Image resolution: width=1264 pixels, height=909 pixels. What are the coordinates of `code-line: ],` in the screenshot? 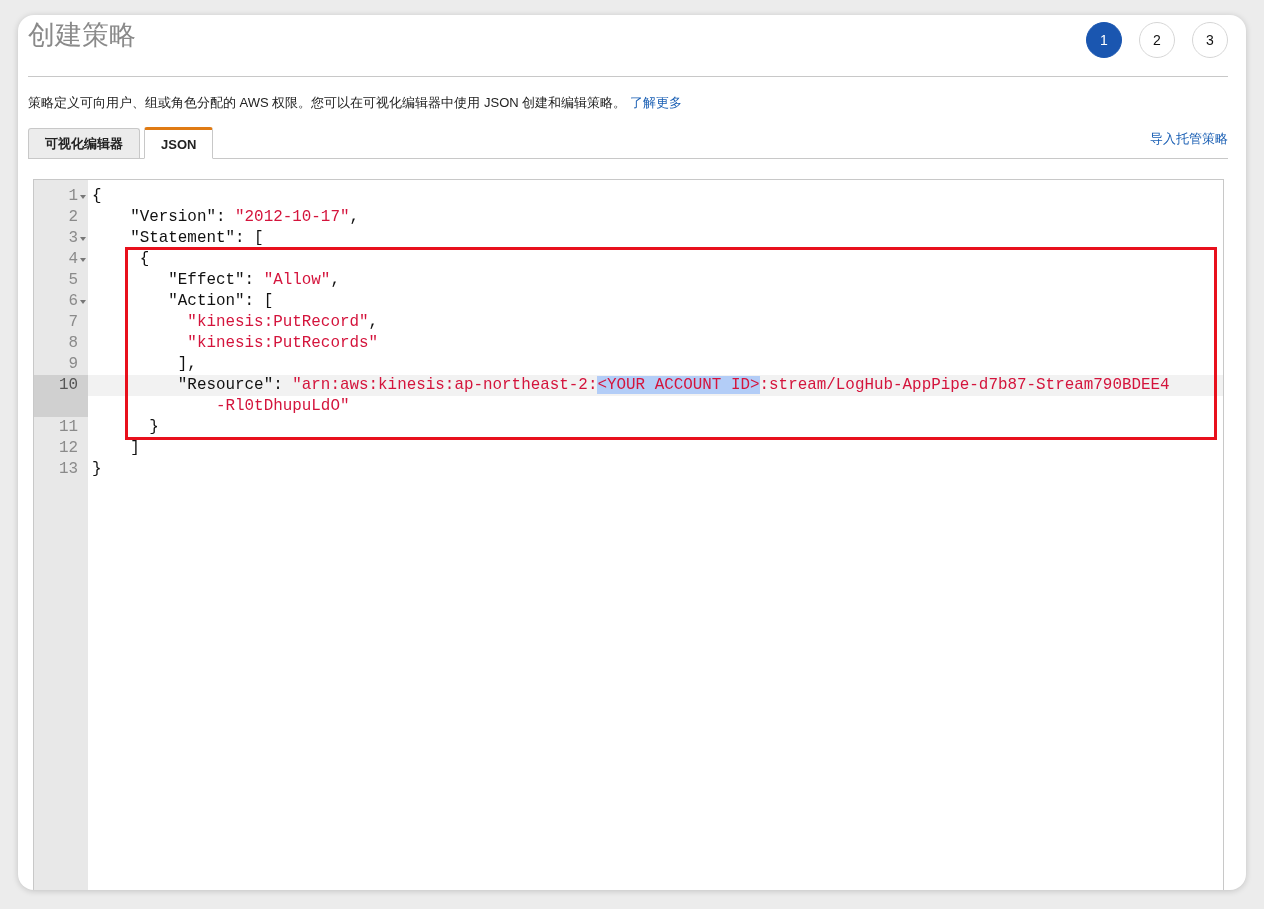 It's located at (187, 364).